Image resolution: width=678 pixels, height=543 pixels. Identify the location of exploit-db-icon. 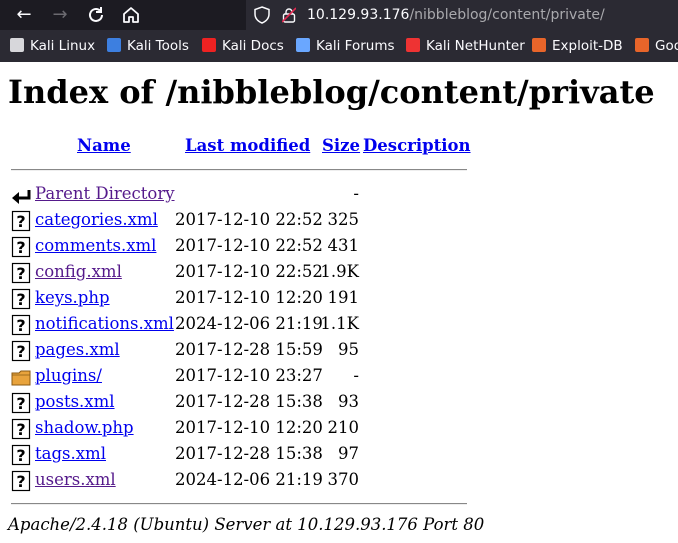
(539, 45).